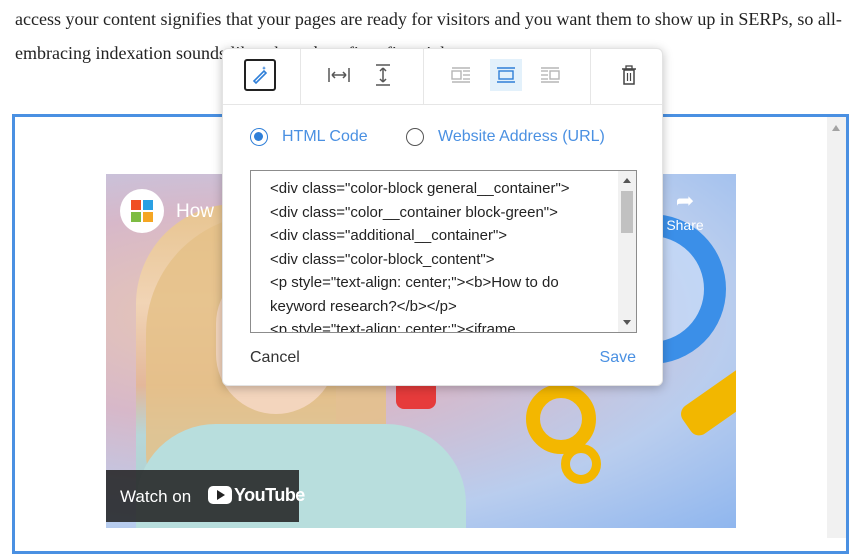 The image size is (866, 554). Describe the element at coordinates (195, 212) in the screenshot. I see `video-title: How` at that location.